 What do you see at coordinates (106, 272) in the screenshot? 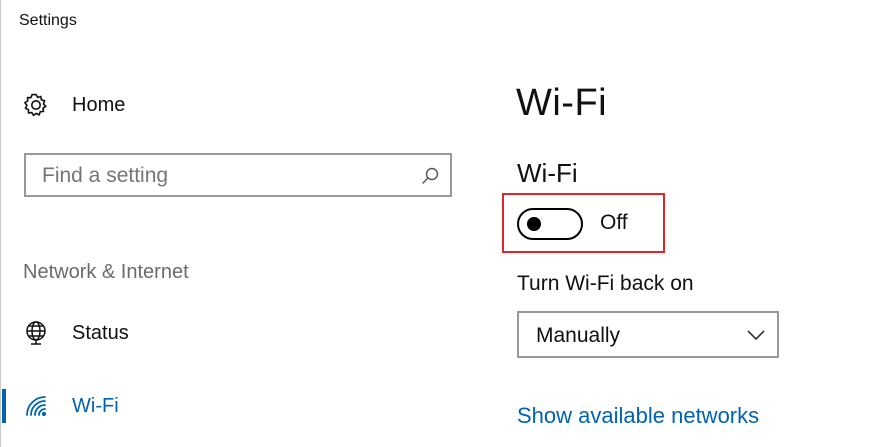
I see `section-heading: Network & Internet` at bounding box center [106, 272].